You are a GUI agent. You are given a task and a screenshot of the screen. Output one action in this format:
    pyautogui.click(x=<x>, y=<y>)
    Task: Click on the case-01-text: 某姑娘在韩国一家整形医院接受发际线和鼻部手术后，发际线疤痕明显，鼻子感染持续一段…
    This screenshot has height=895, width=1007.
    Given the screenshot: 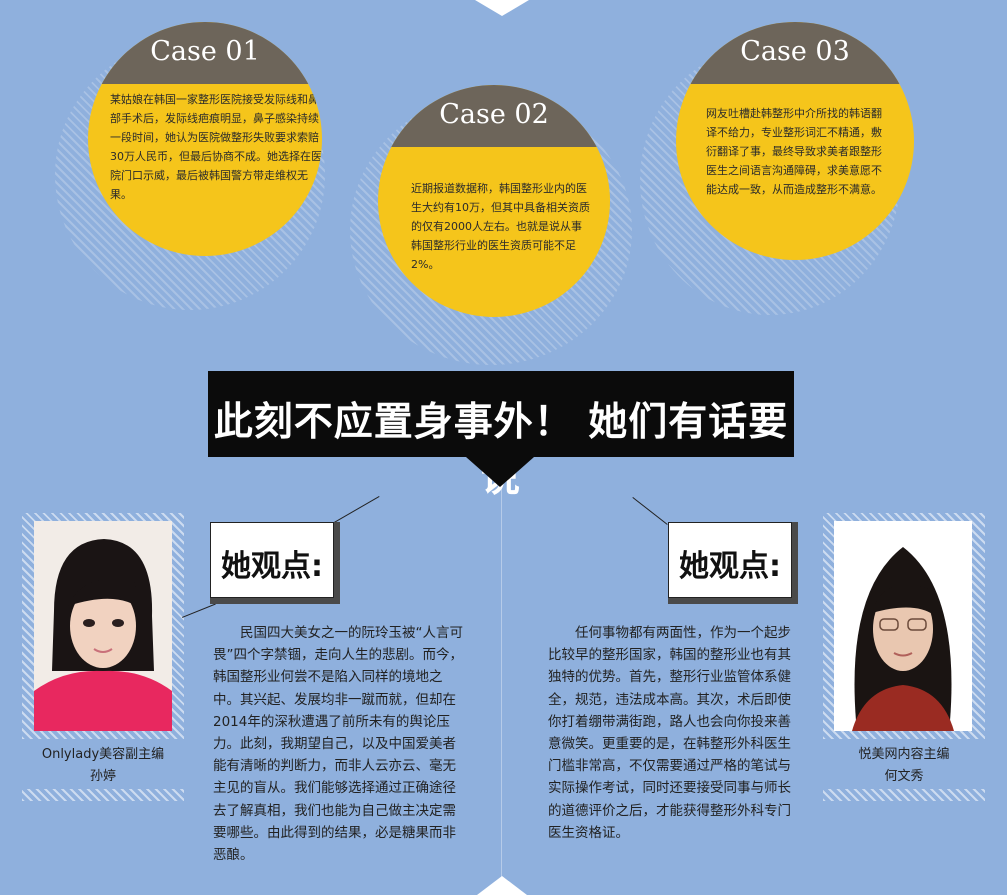 What is the action you would take?
    pyautogui.click(x=216, y=147)
    